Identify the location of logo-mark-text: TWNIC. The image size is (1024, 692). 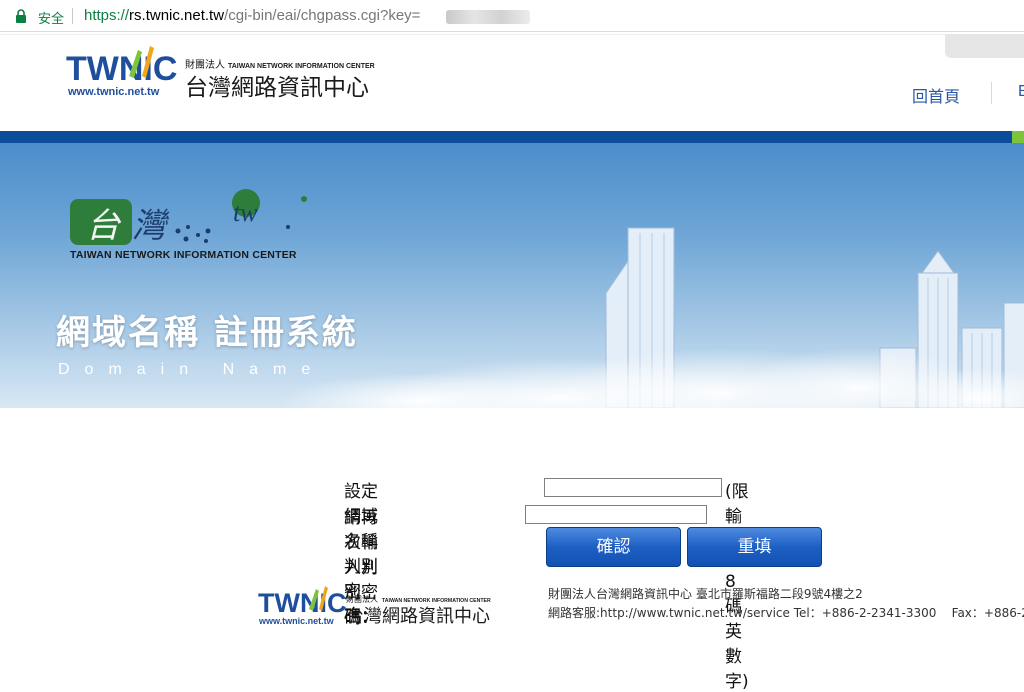
(121, 69).